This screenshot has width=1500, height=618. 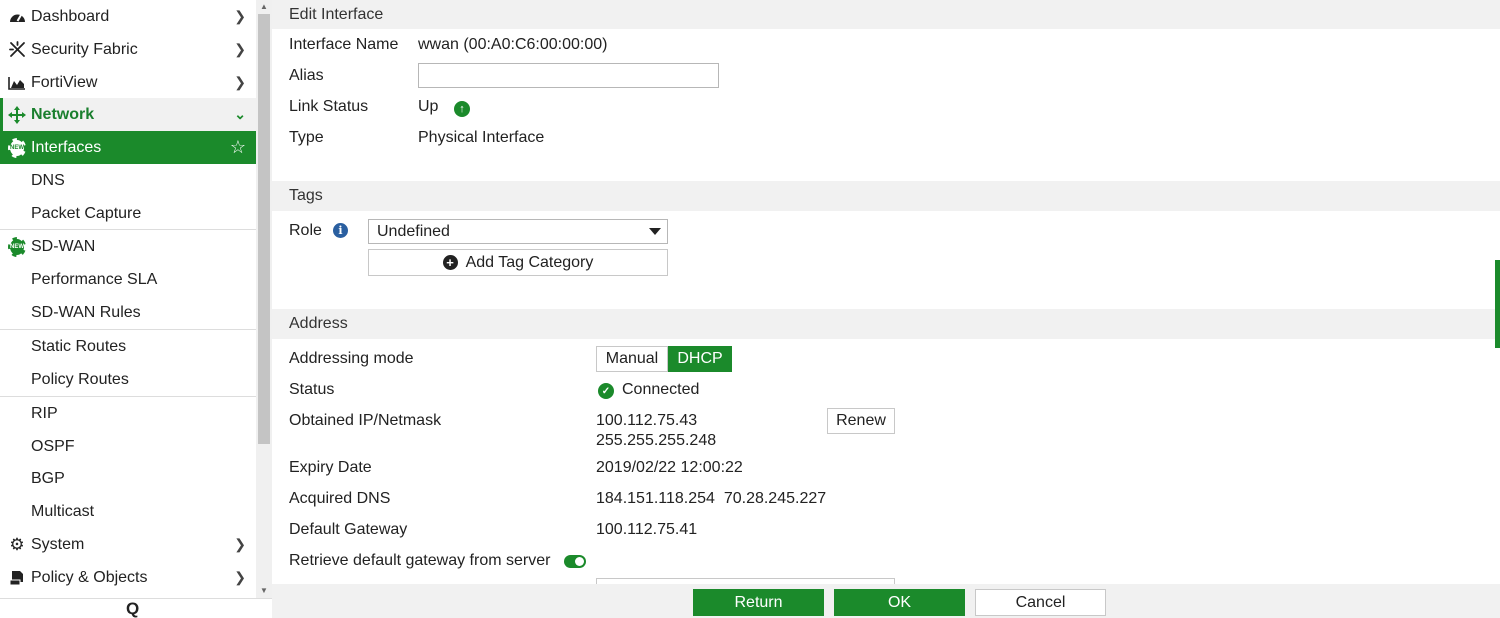 What do you see at coordinates (48, 478) in the screenshot?
I see `sidebar-item-label: BGP` at bounding box center [48, 478].